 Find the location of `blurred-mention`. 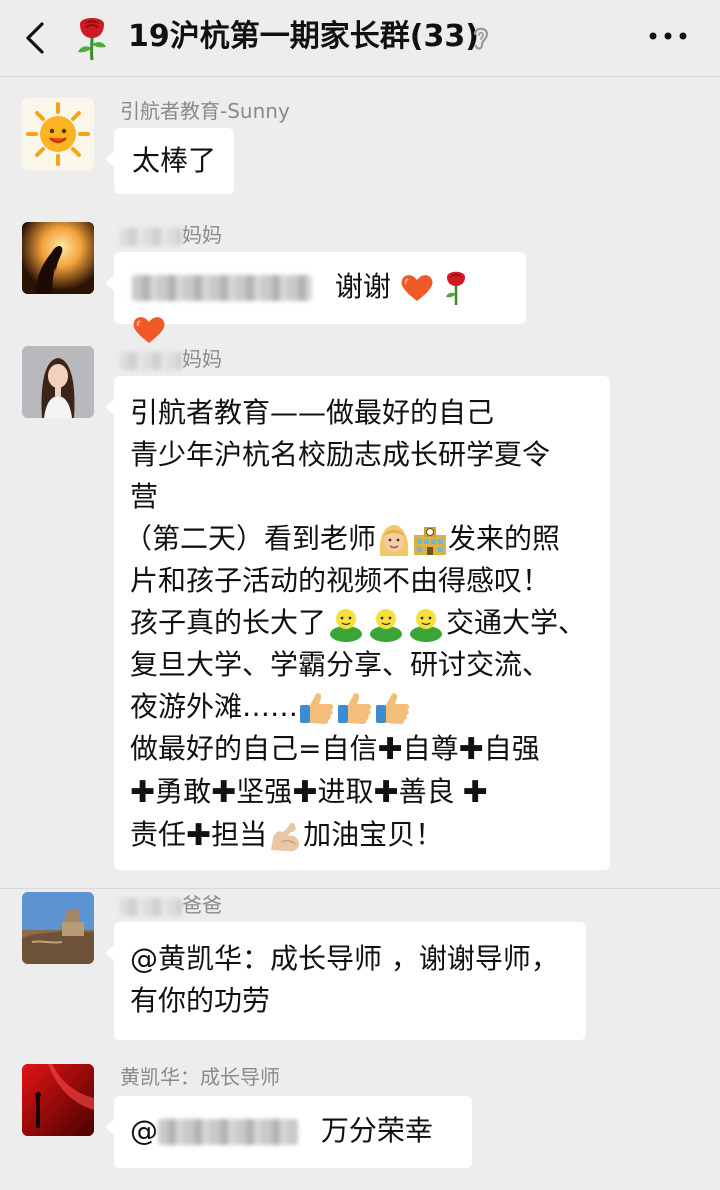

blurred-mention is located at coordinates (228, 1132).